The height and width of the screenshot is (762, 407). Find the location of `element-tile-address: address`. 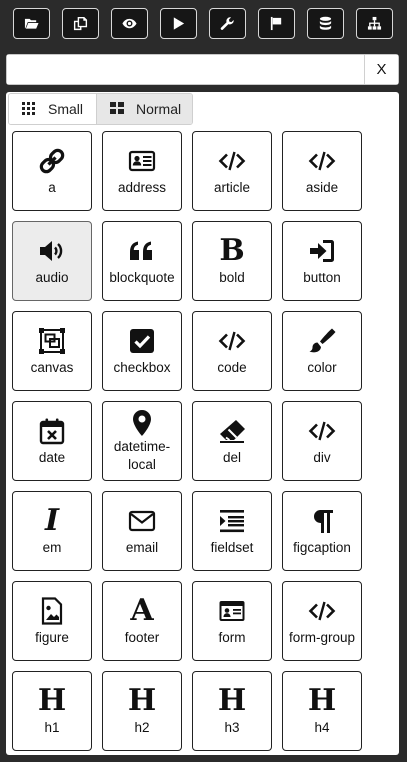

element-tile-address: address is located at coordinates (142, 171).